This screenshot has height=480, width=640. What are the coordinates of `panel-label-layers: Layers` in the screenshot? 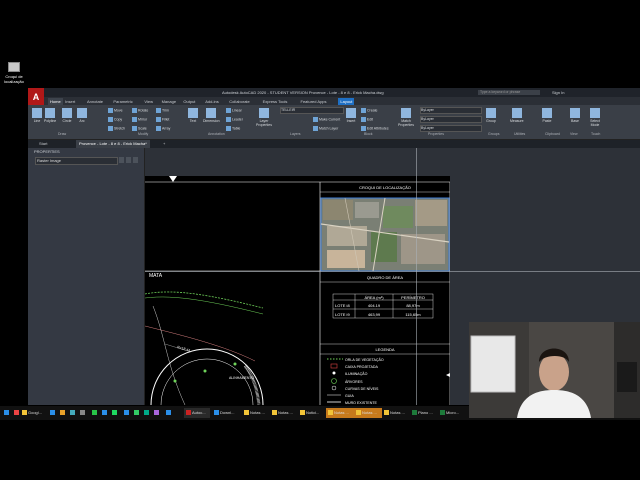 It's located at (295, 134).